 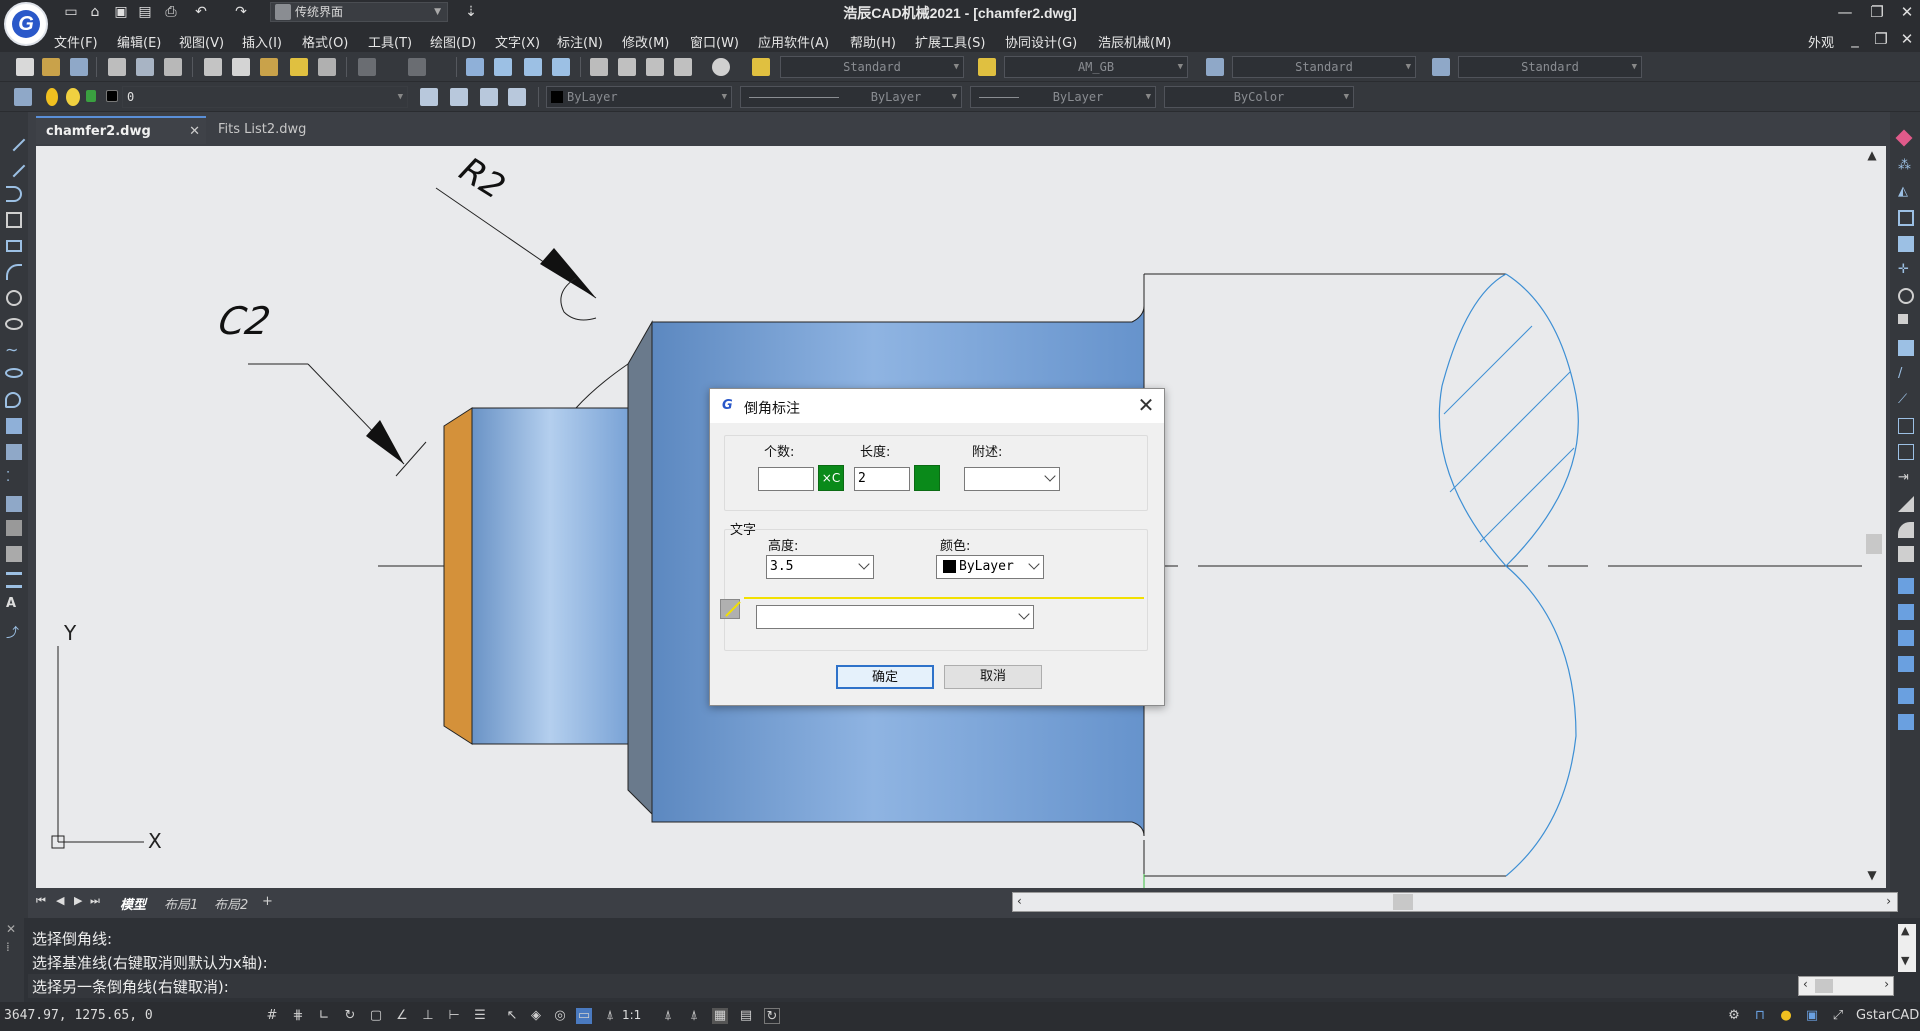 What do you see at coordinates (194, 132) in the screenshot?
I see `close-tab-icon: ✕` at bounding box center [194, 132].